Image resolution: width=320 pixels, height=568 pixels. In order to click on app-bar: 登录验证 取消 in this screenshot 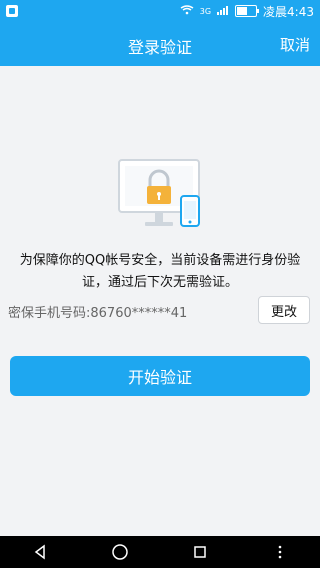, I will do `click(160, 44)`.